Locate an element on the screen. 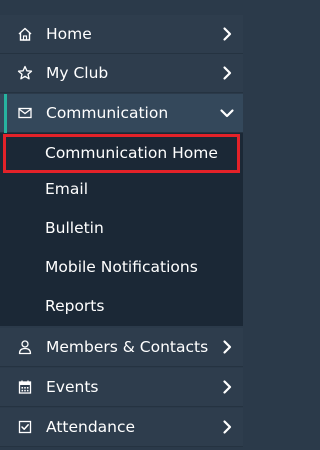 The width and height of the screenshot is (320, 450). submenu-item-label: Bulletin is located at coordinates (74, 228).